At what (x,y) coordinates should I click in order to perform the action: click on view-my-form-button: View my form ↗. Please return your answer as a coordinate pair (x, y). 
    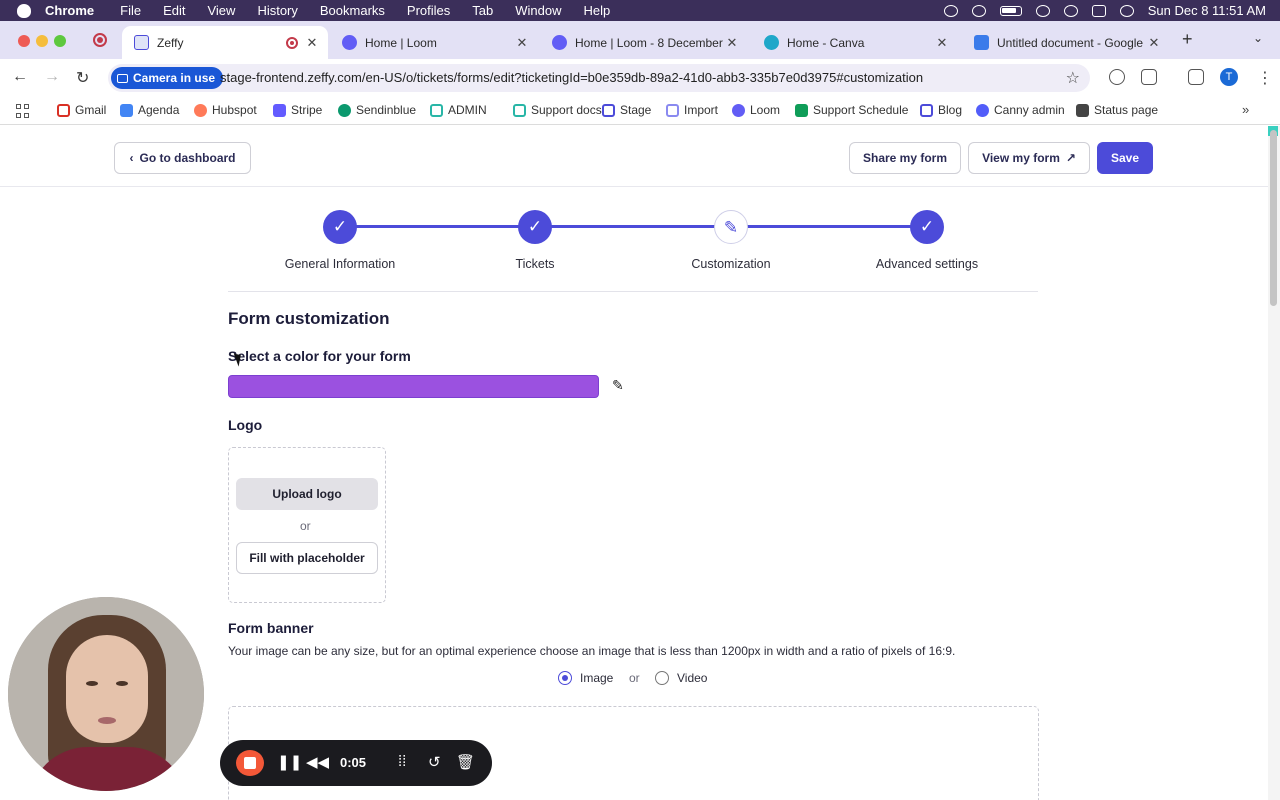
    Looking at the image, I should click on (1029, 158).